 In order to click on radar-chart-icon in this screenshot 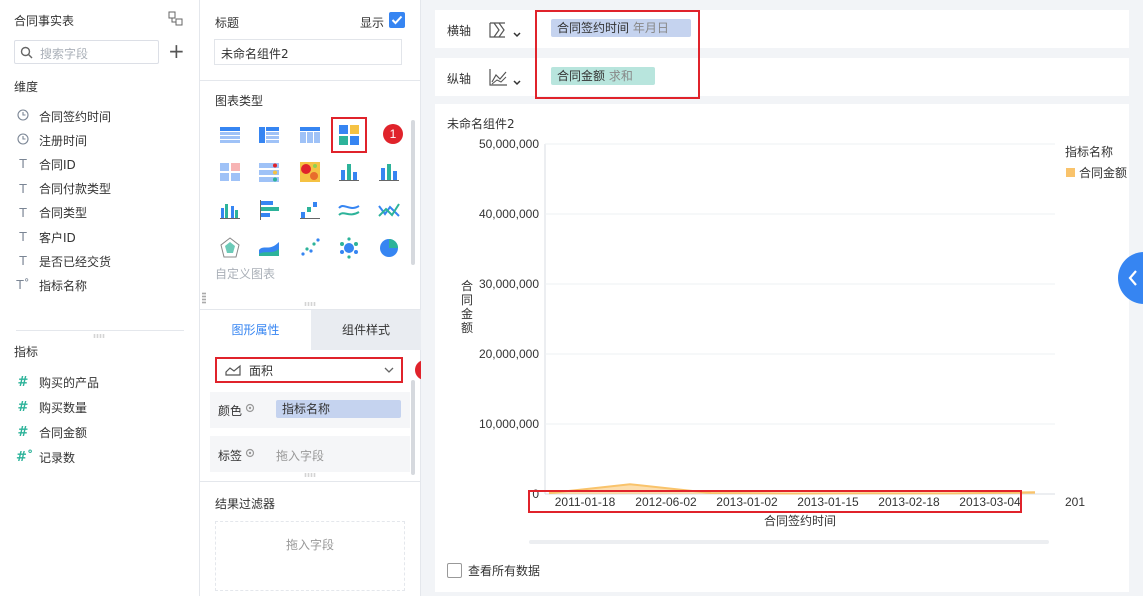, I will do `click(230, 248)`.